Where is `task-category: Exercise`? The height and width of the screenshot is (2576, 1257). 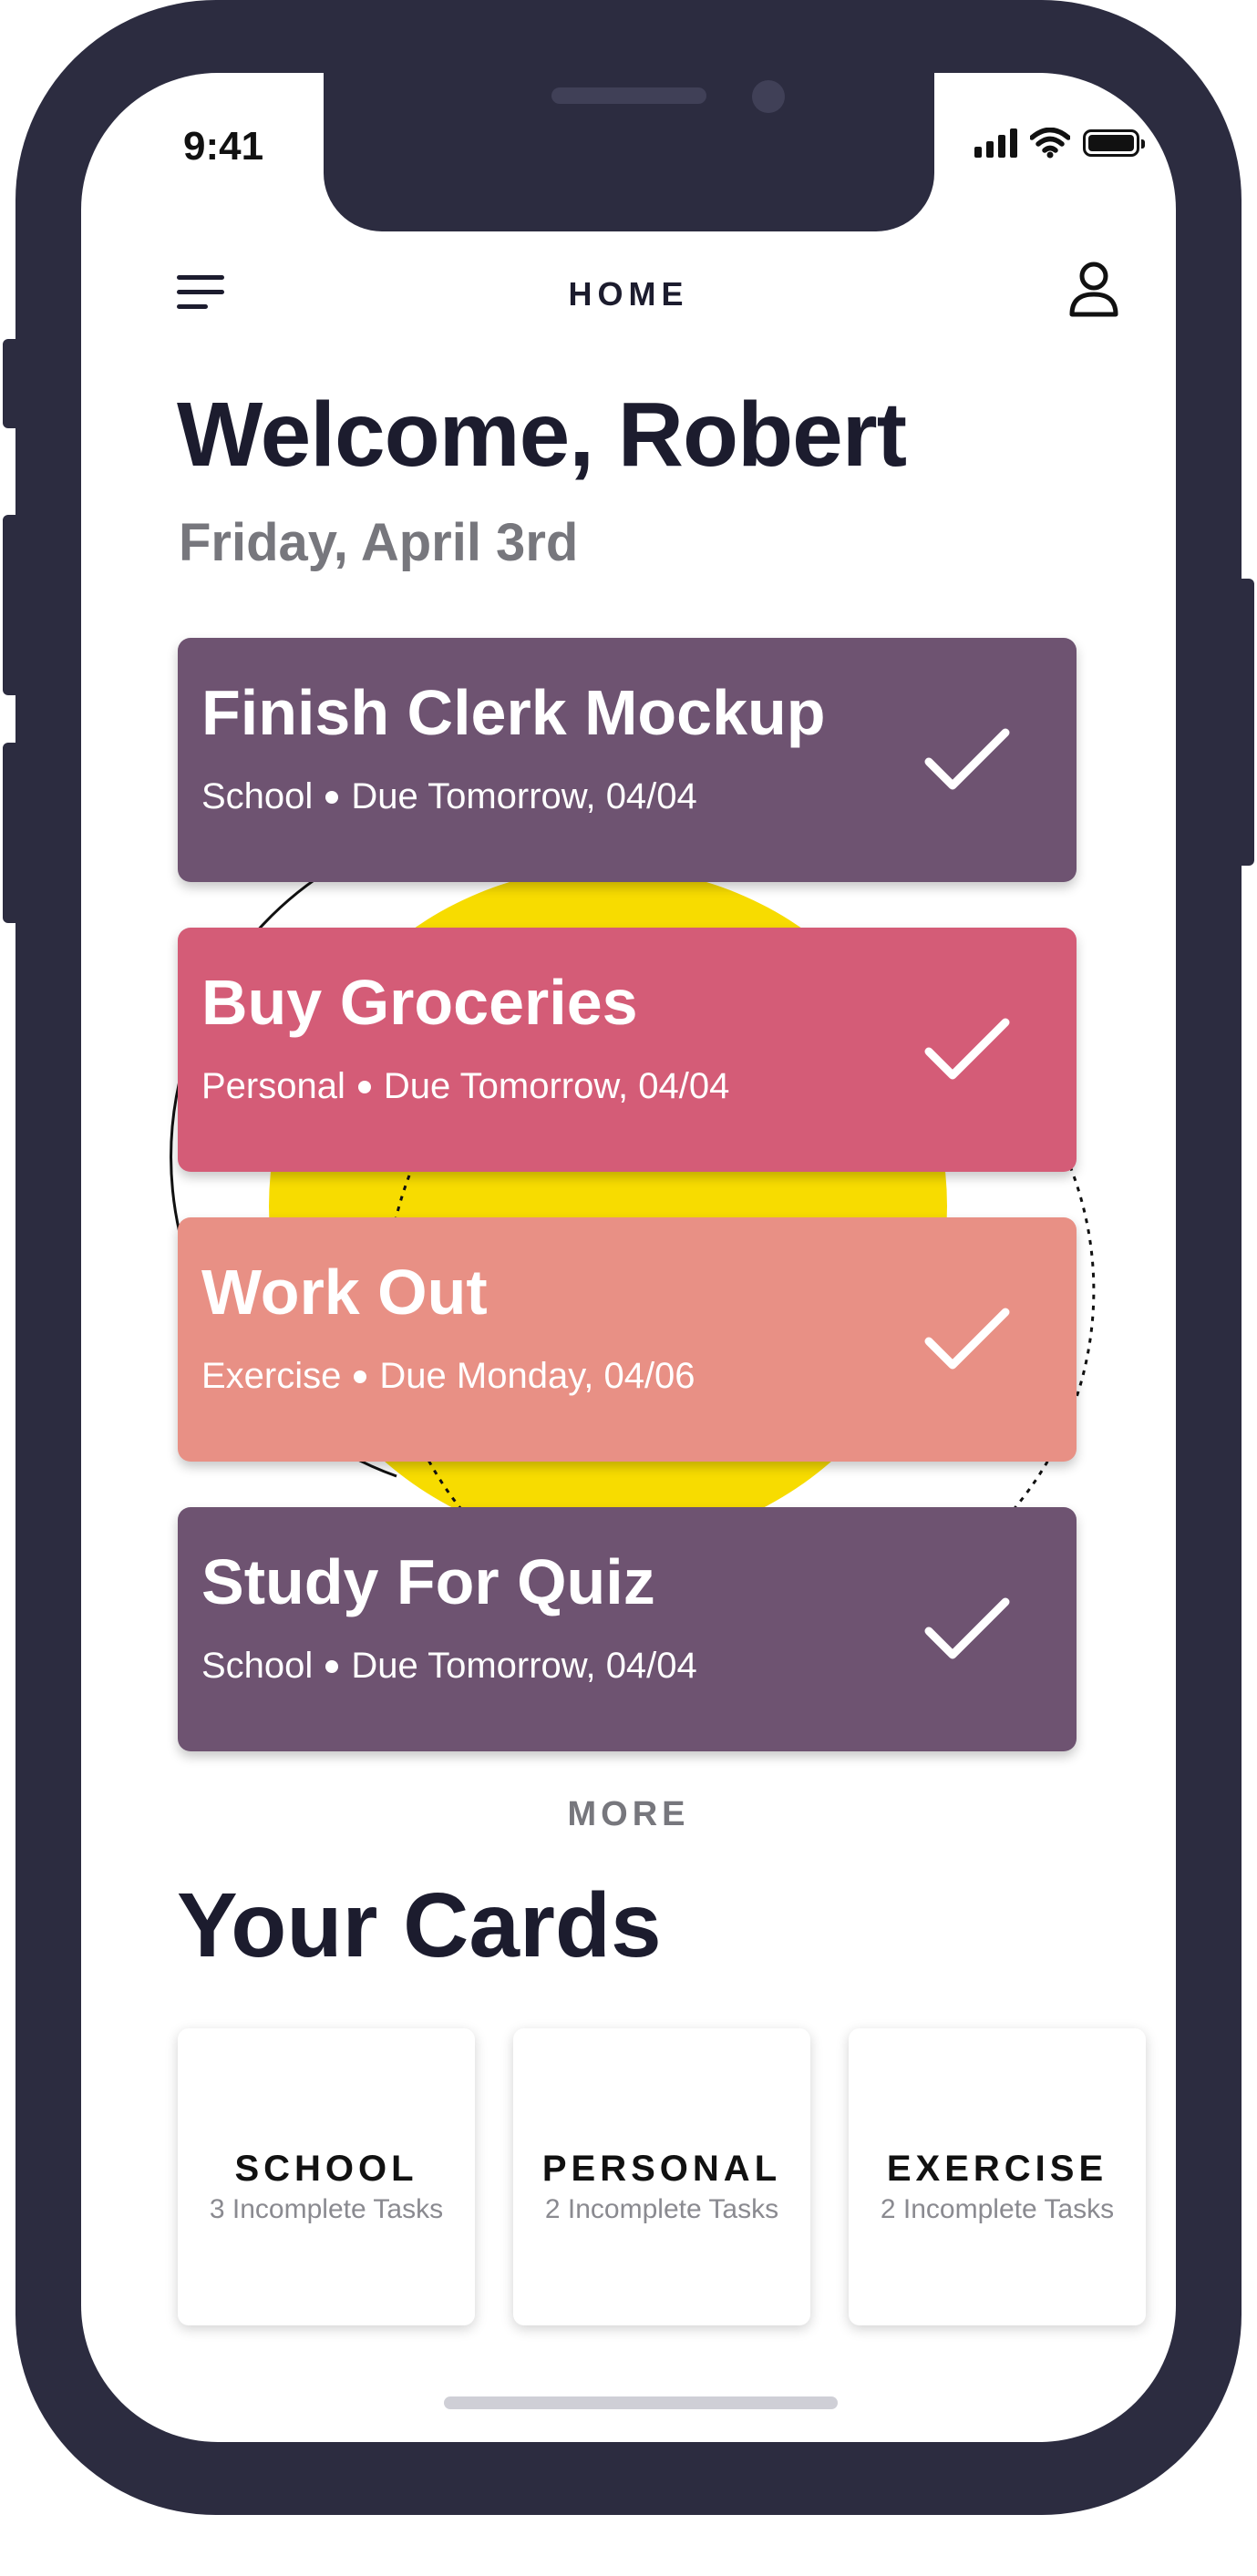
task-category: Exercise is located at coordinates (271, 1376).